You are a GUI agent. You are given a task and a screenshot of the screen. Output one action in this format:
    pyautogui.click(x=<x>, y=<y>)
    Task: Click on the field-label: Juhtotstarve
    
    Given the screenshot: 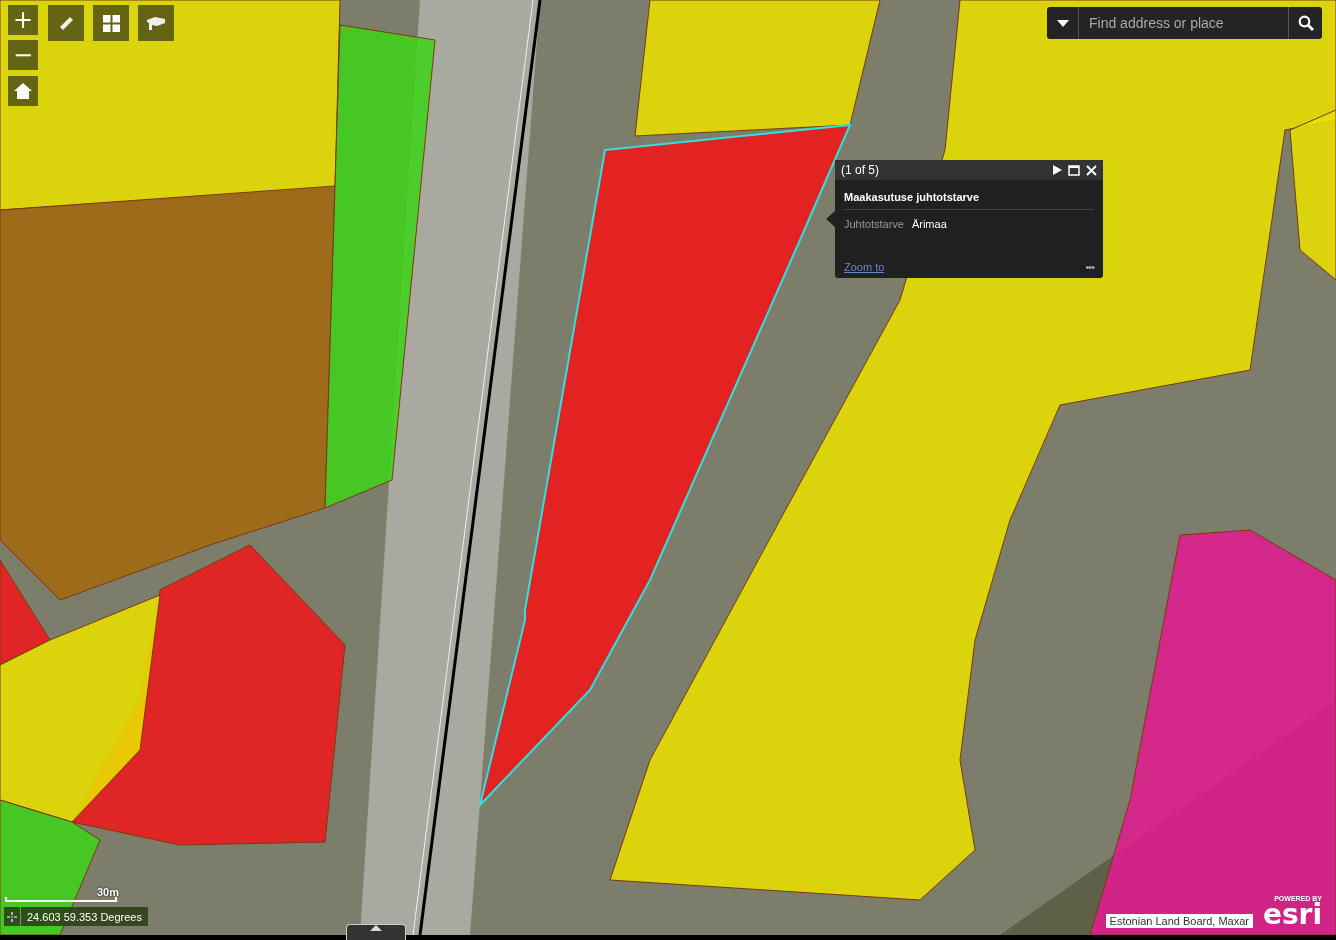 What is the action you would take?
    pyautogui.click(x=874, y=224)
    